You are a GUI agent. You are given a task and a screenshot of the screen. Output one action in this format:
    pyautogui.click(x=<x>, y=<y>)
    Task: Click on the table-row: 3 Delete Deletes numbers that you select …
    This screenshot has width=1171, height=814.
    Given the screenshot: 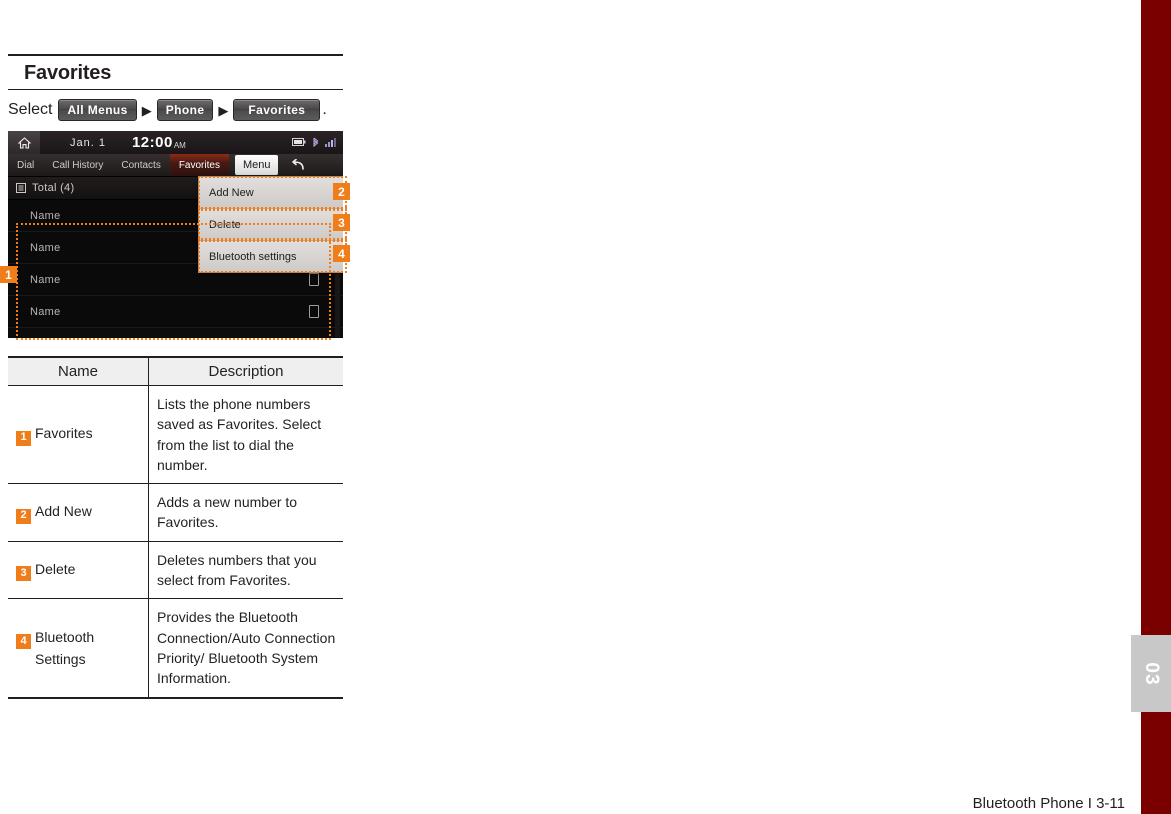 What is the action you would take?
    pyautogui.click(x=175, y=570)
    